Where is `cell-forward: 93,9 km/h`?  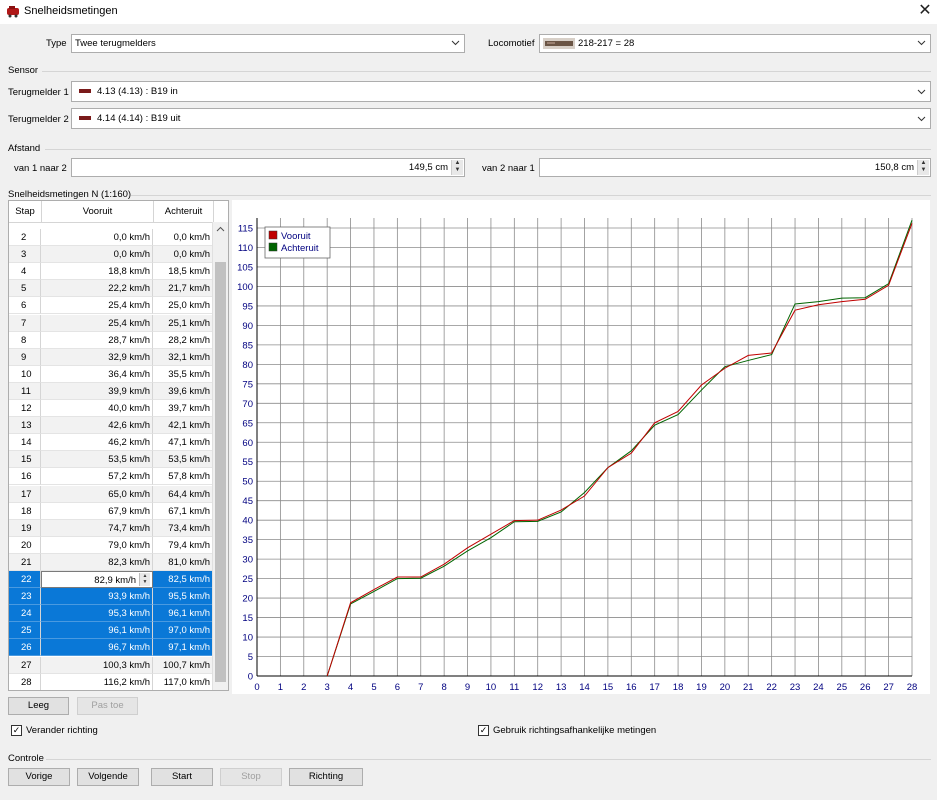
cell-forward: 93,9 km/h is located at coordinates (97, 597).